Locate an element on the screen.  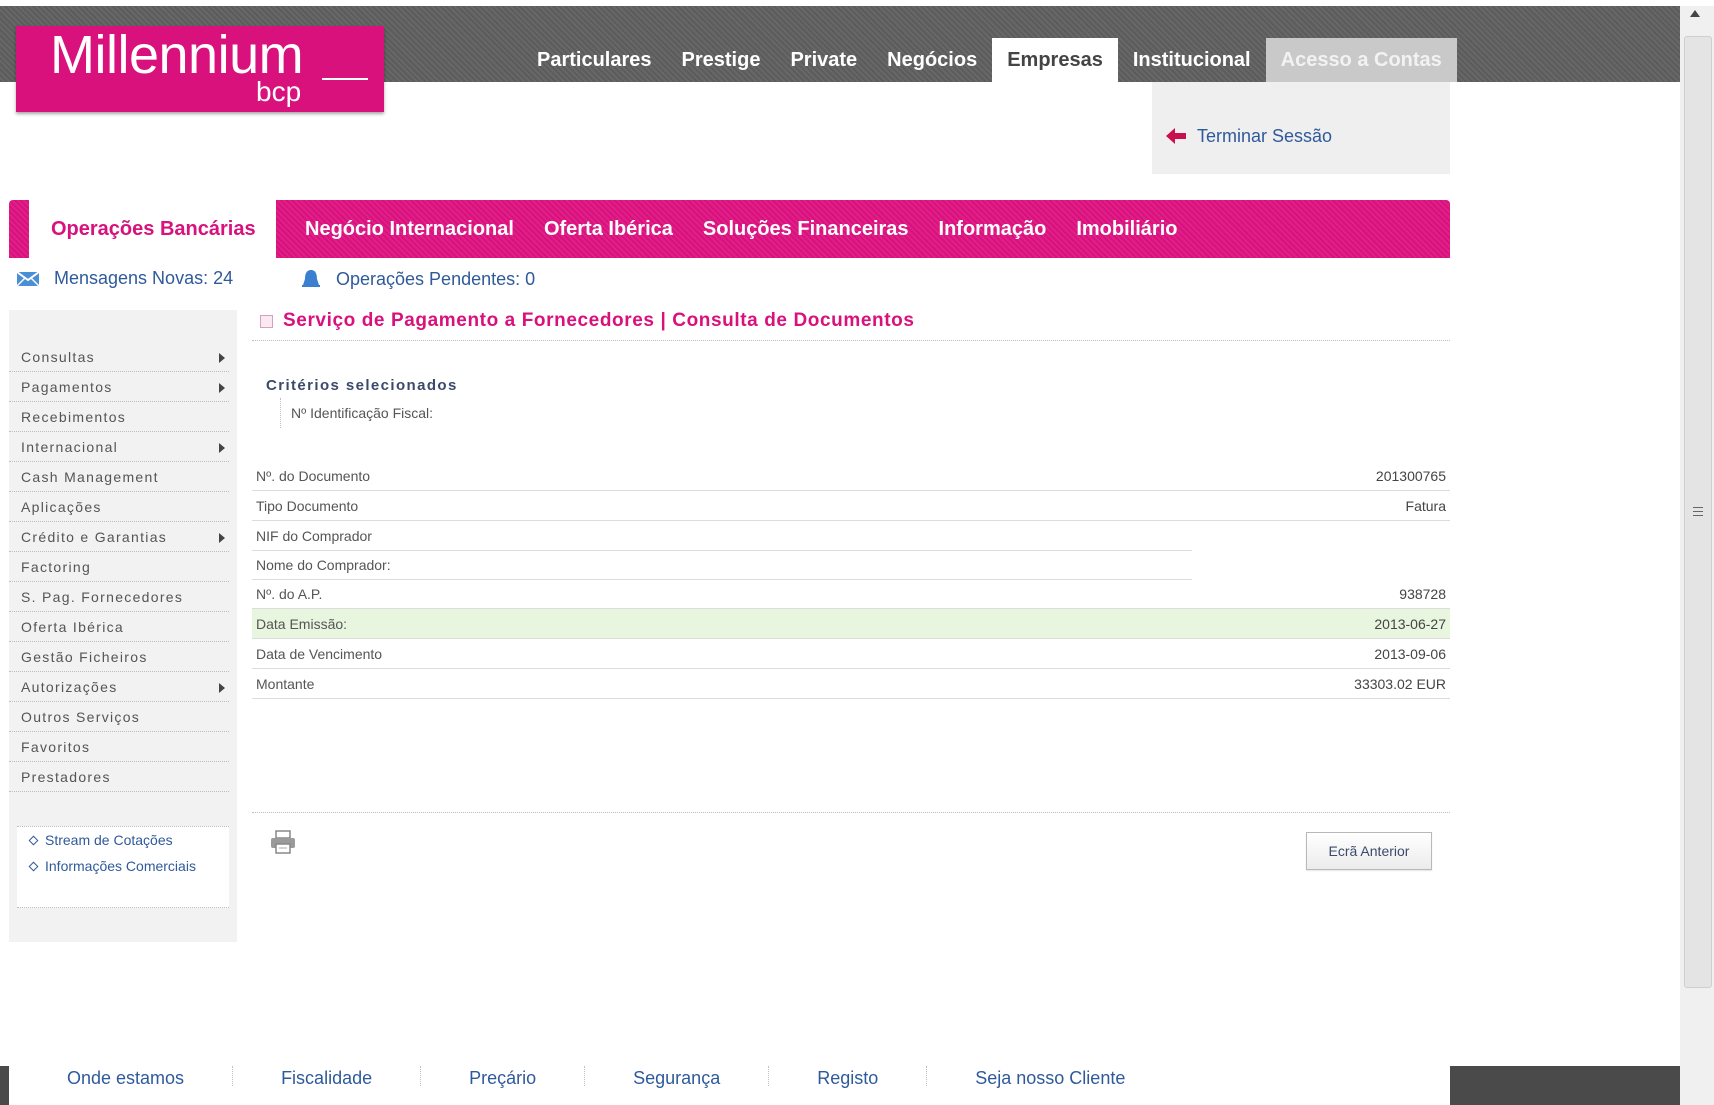
sidebar-item-label: Favoritos is located at coordinates (56, 747).